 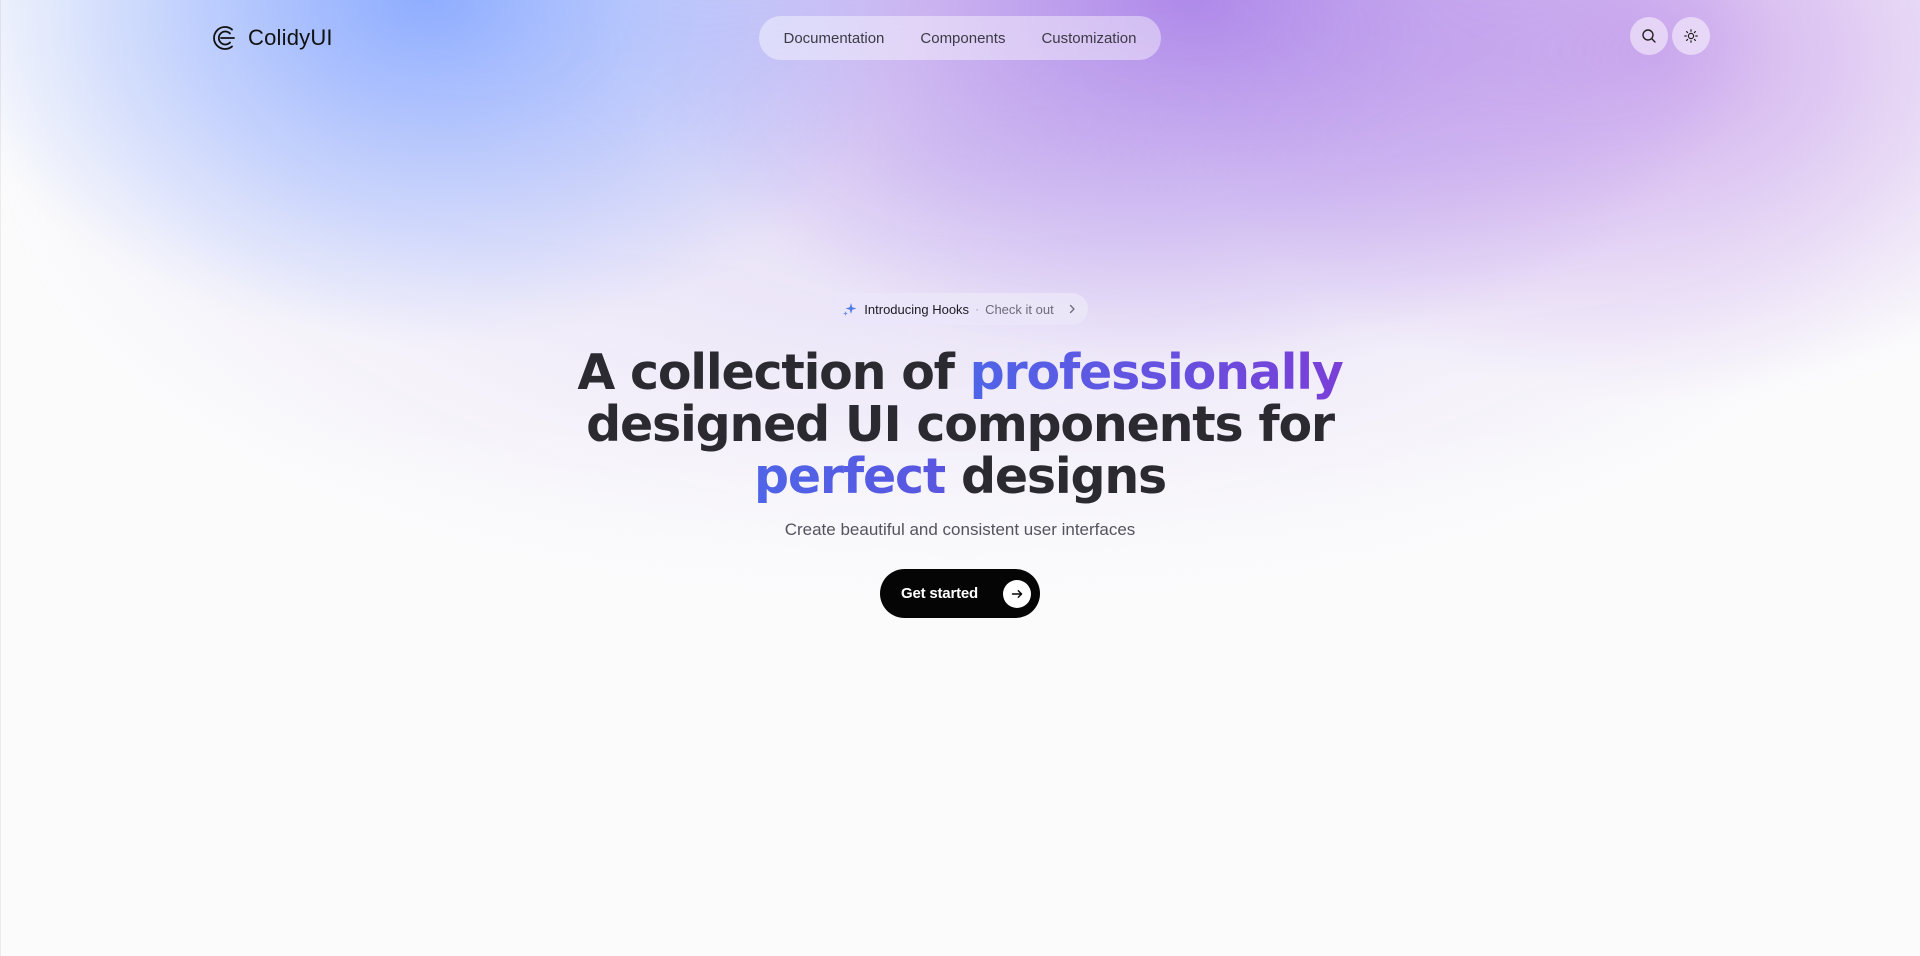 I want to click on brand-logo-link: ColidyUI, so click(x=270, y=38).